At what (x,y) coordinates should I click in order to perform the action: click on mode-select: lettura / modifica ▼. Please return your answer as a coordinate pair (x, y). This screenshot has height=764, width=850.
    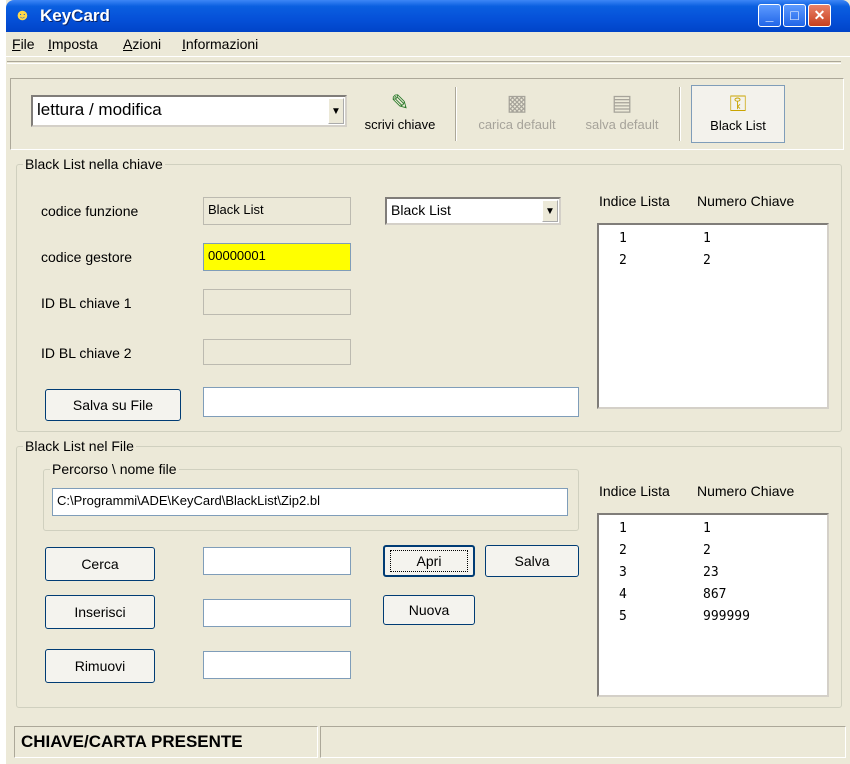
    Looking at the image, I should click on (189, 111).